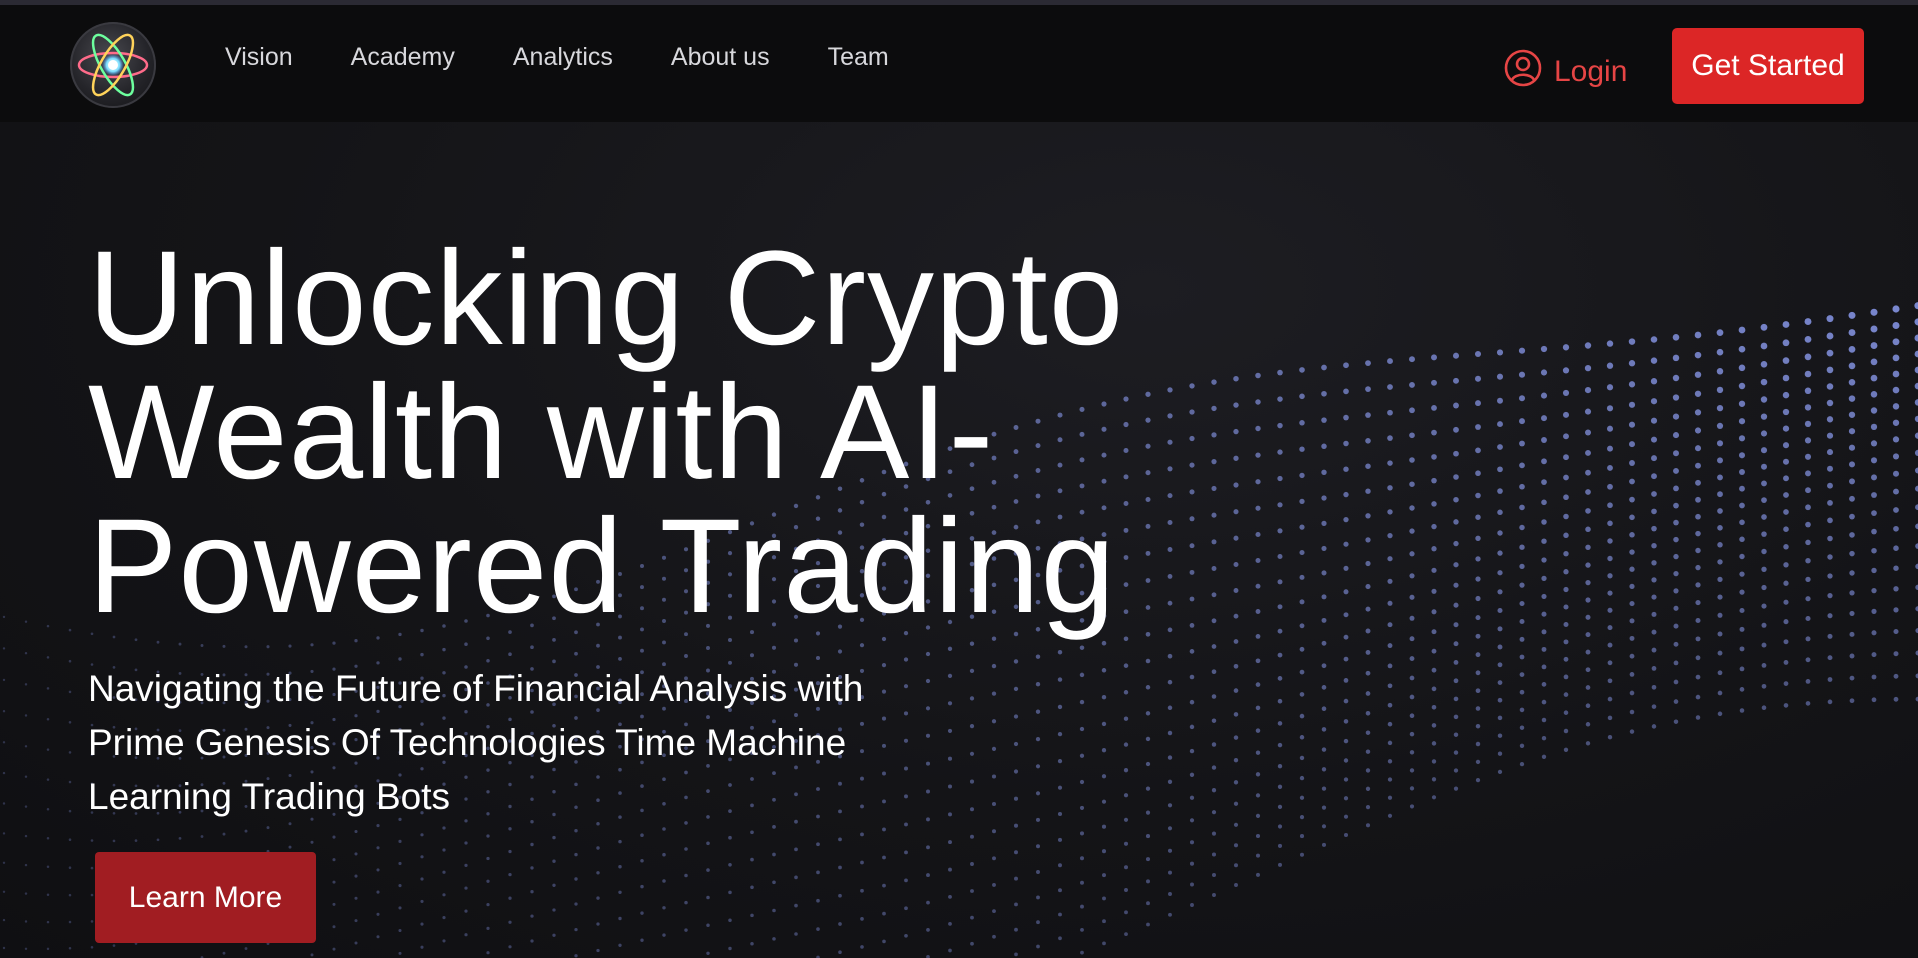  I want to click on nav-links: Vision Academy Analytics About us Team, so click(586, 57).